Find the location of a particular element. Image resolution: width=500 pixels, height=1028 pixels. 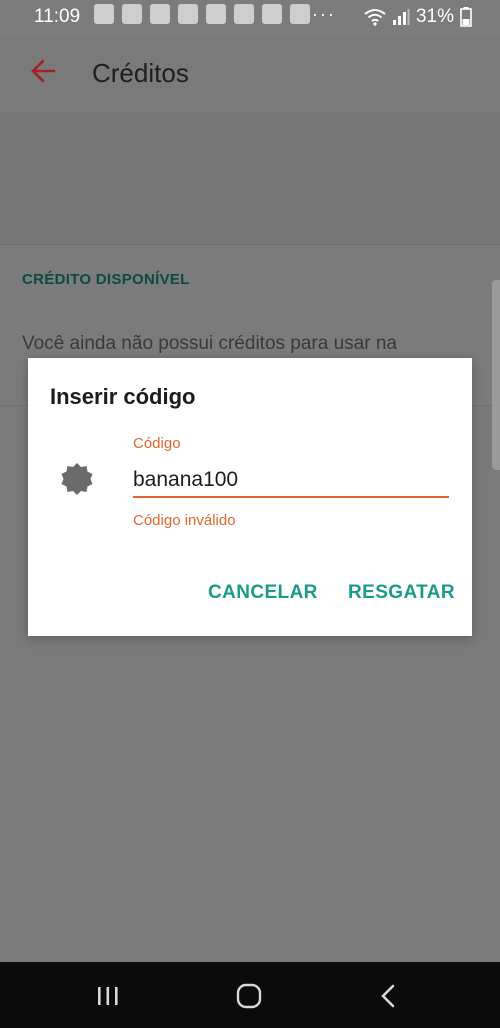

status-right: 31% is located at coordinates (418, 17).